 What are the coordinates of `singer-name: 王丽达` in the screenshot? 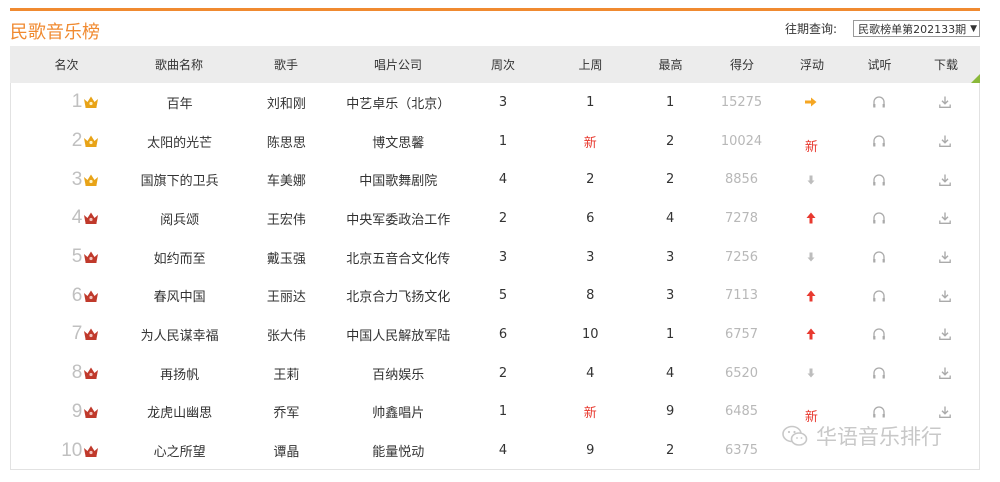 It's located at (287, 295).